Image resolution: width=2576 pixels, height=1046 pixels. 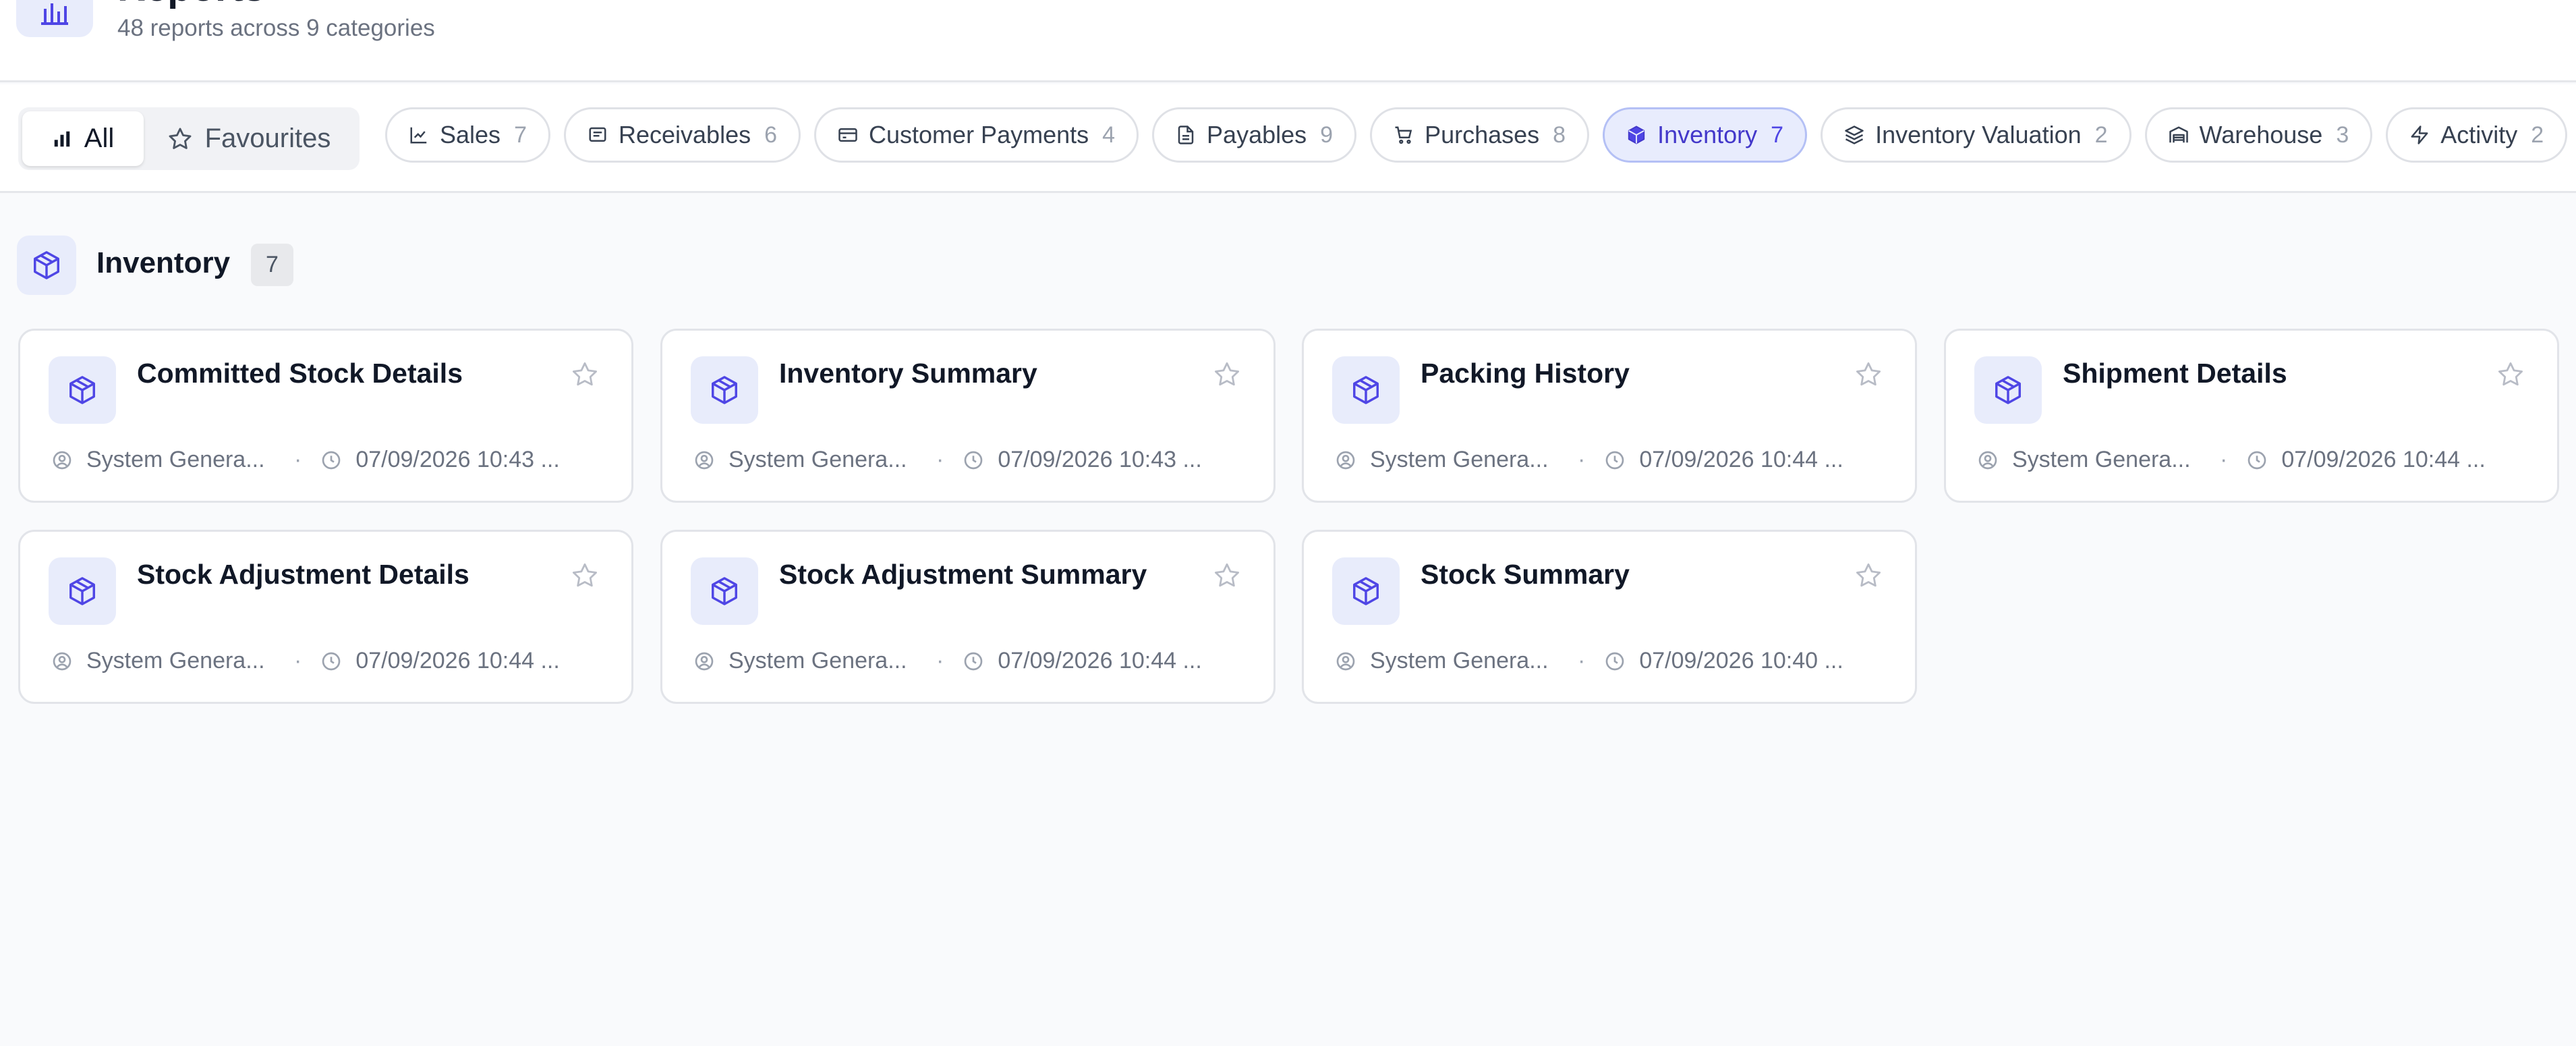 I want to click on report-title: Shipment Details, so click(x=2175, y=373).